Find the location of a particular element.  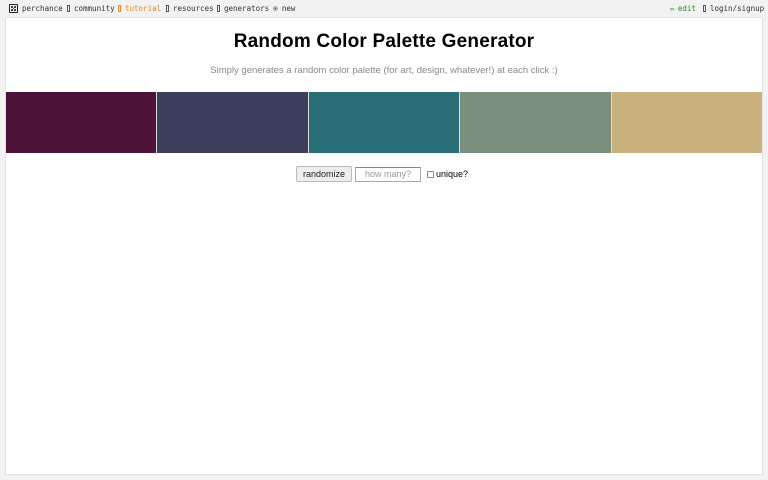

nav-tutorial: tutorial is located at coordinates (139, 8).